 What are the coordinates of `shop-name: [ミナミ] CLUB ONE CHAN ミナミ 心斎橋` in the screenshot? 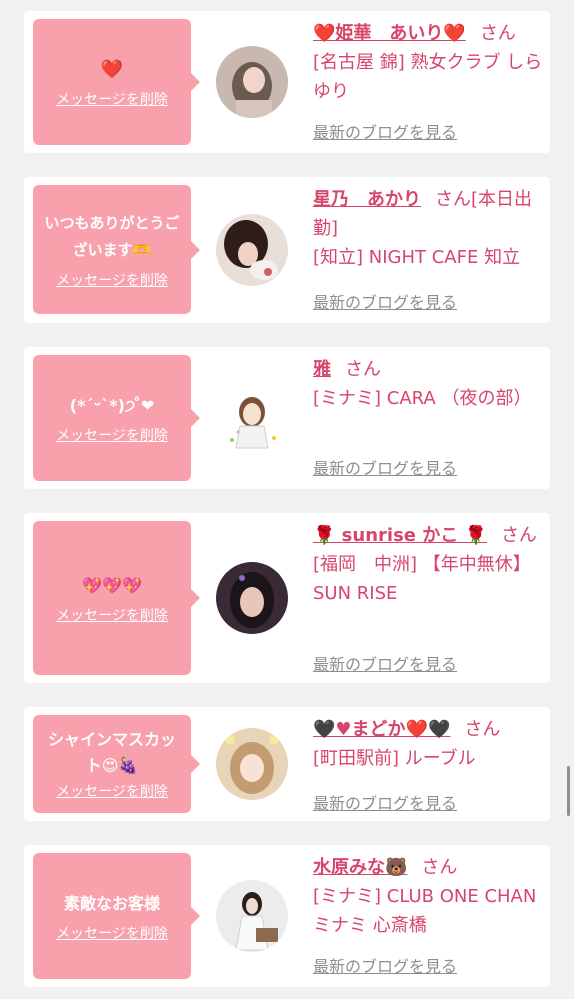 It's located at (425, 911).